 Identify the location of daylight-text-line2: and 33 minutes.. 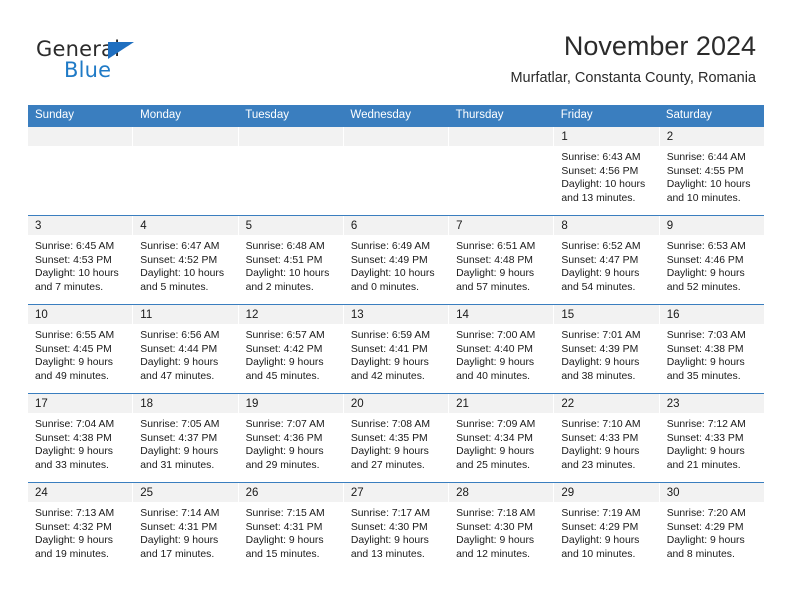
(72, 465).